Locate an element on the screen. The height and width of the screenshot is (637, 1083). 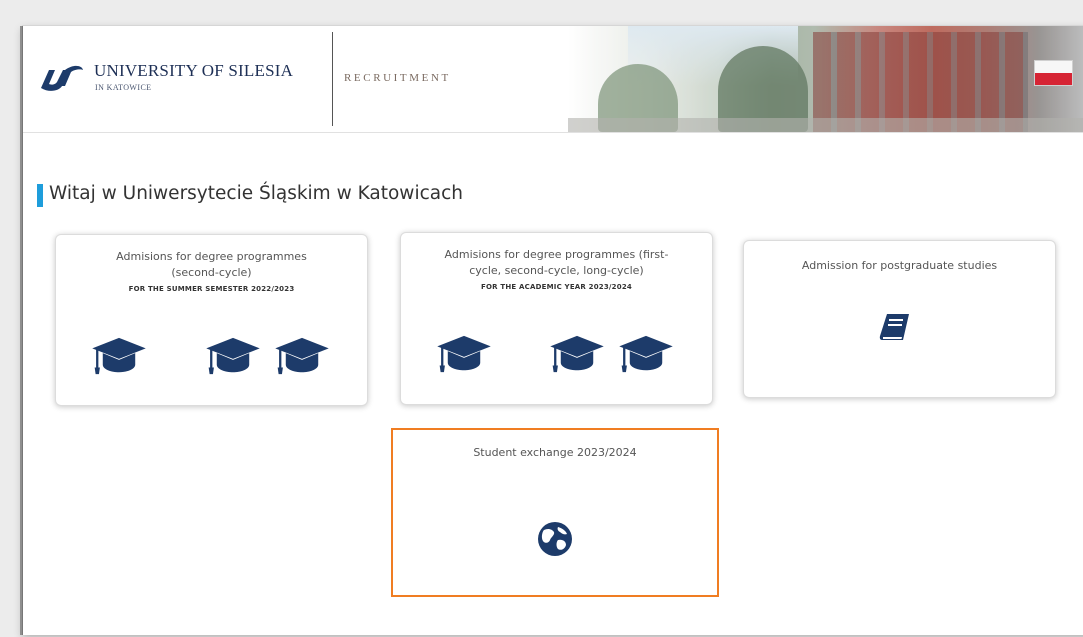
card-title: Admisions for degree programmes is located at coordinates (211, 256).